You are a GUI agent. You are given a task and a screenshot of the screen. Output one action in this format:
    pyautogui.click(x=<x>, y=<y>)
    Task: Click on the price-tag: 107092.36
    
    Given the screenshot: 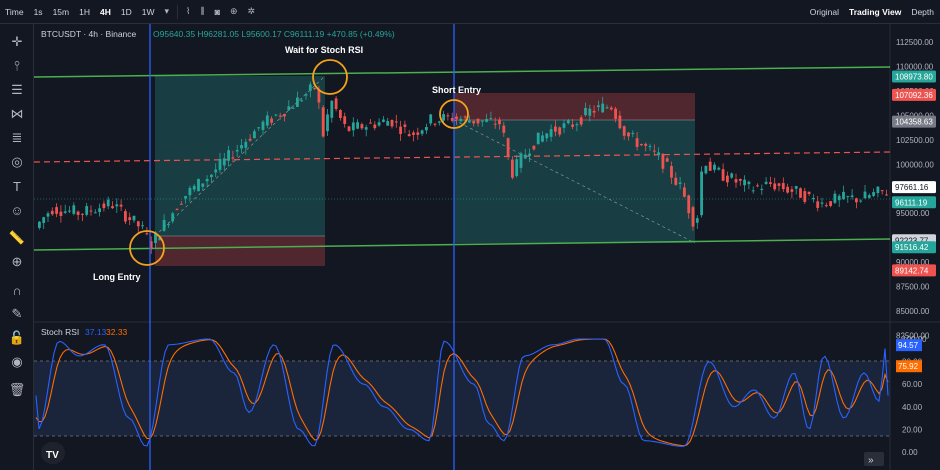 What is the action you would take?
    pyautogui.click(x=914, y=94)
    